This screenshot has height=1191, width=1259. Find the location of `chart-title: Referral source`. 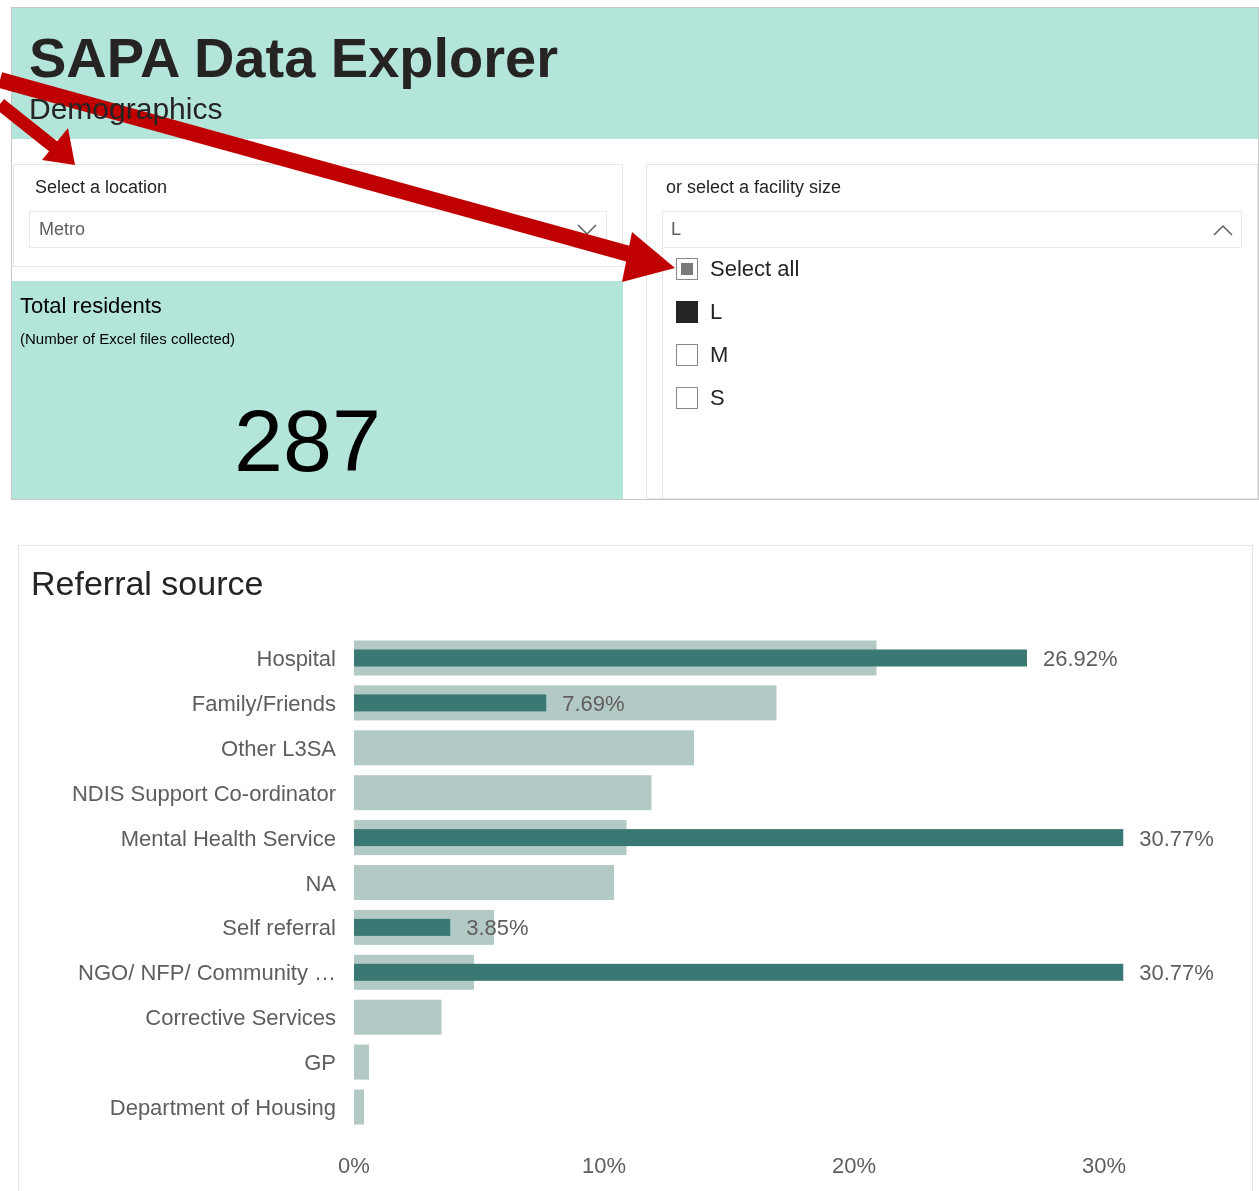

chart-title: Referral source is located at coordinates (147, 583).